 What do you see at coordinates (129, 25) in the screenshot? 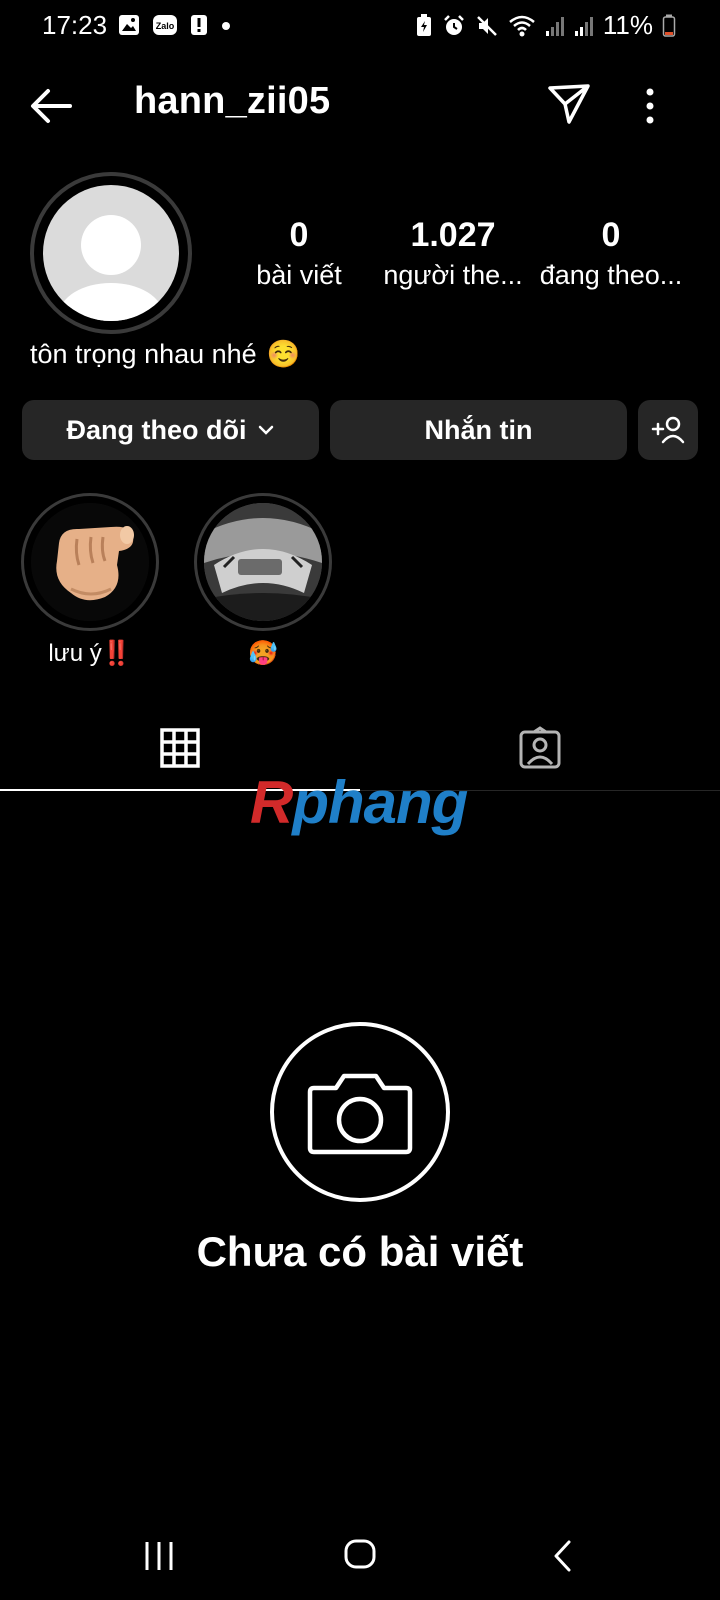
I see `gallery-icon` at bounding box center [129, 25].